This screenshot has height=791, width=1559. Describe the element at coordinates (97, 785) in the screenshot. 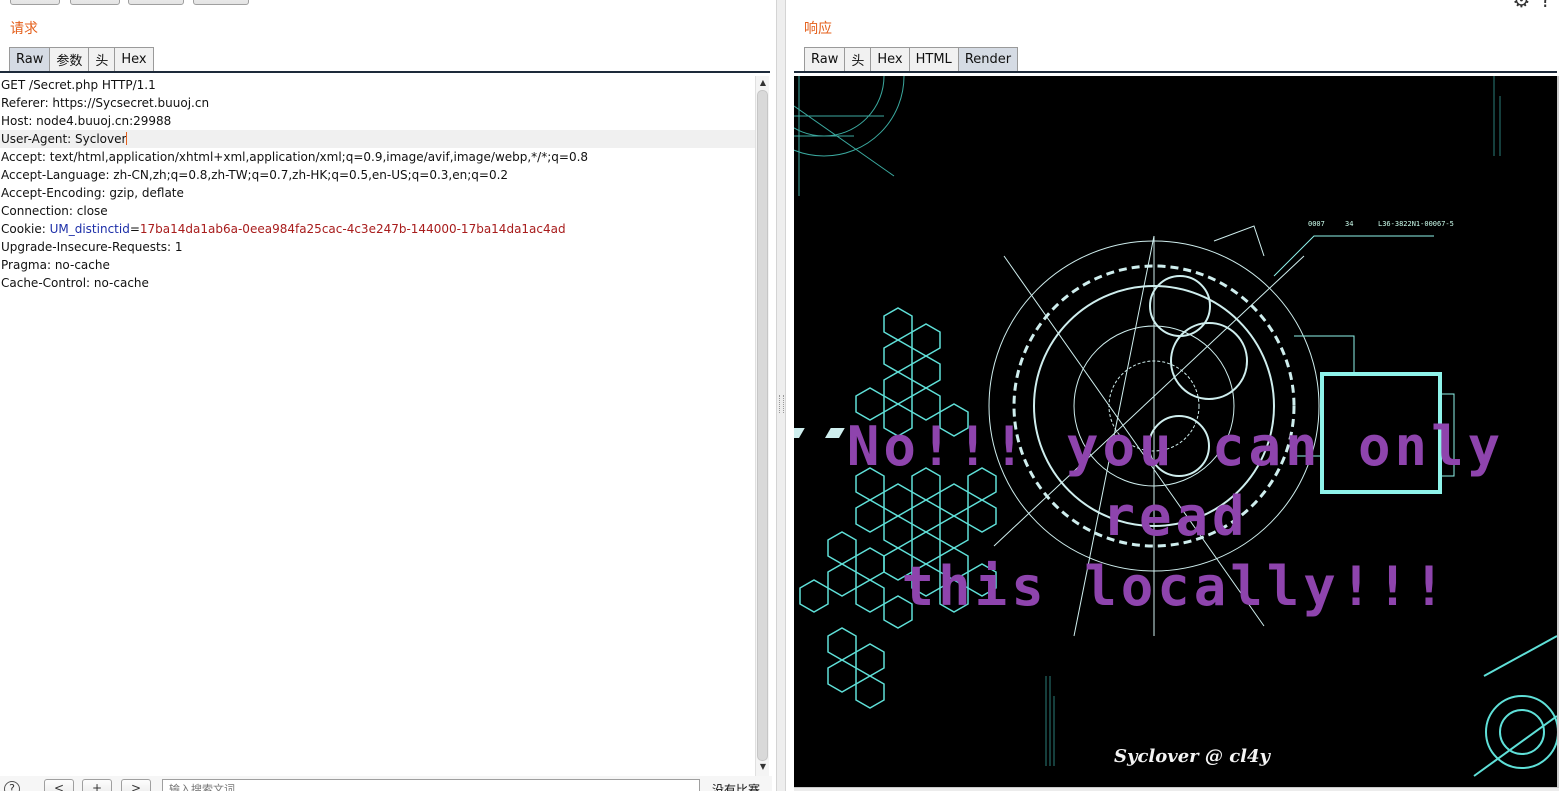

I see `search-add-button: +` at that location.